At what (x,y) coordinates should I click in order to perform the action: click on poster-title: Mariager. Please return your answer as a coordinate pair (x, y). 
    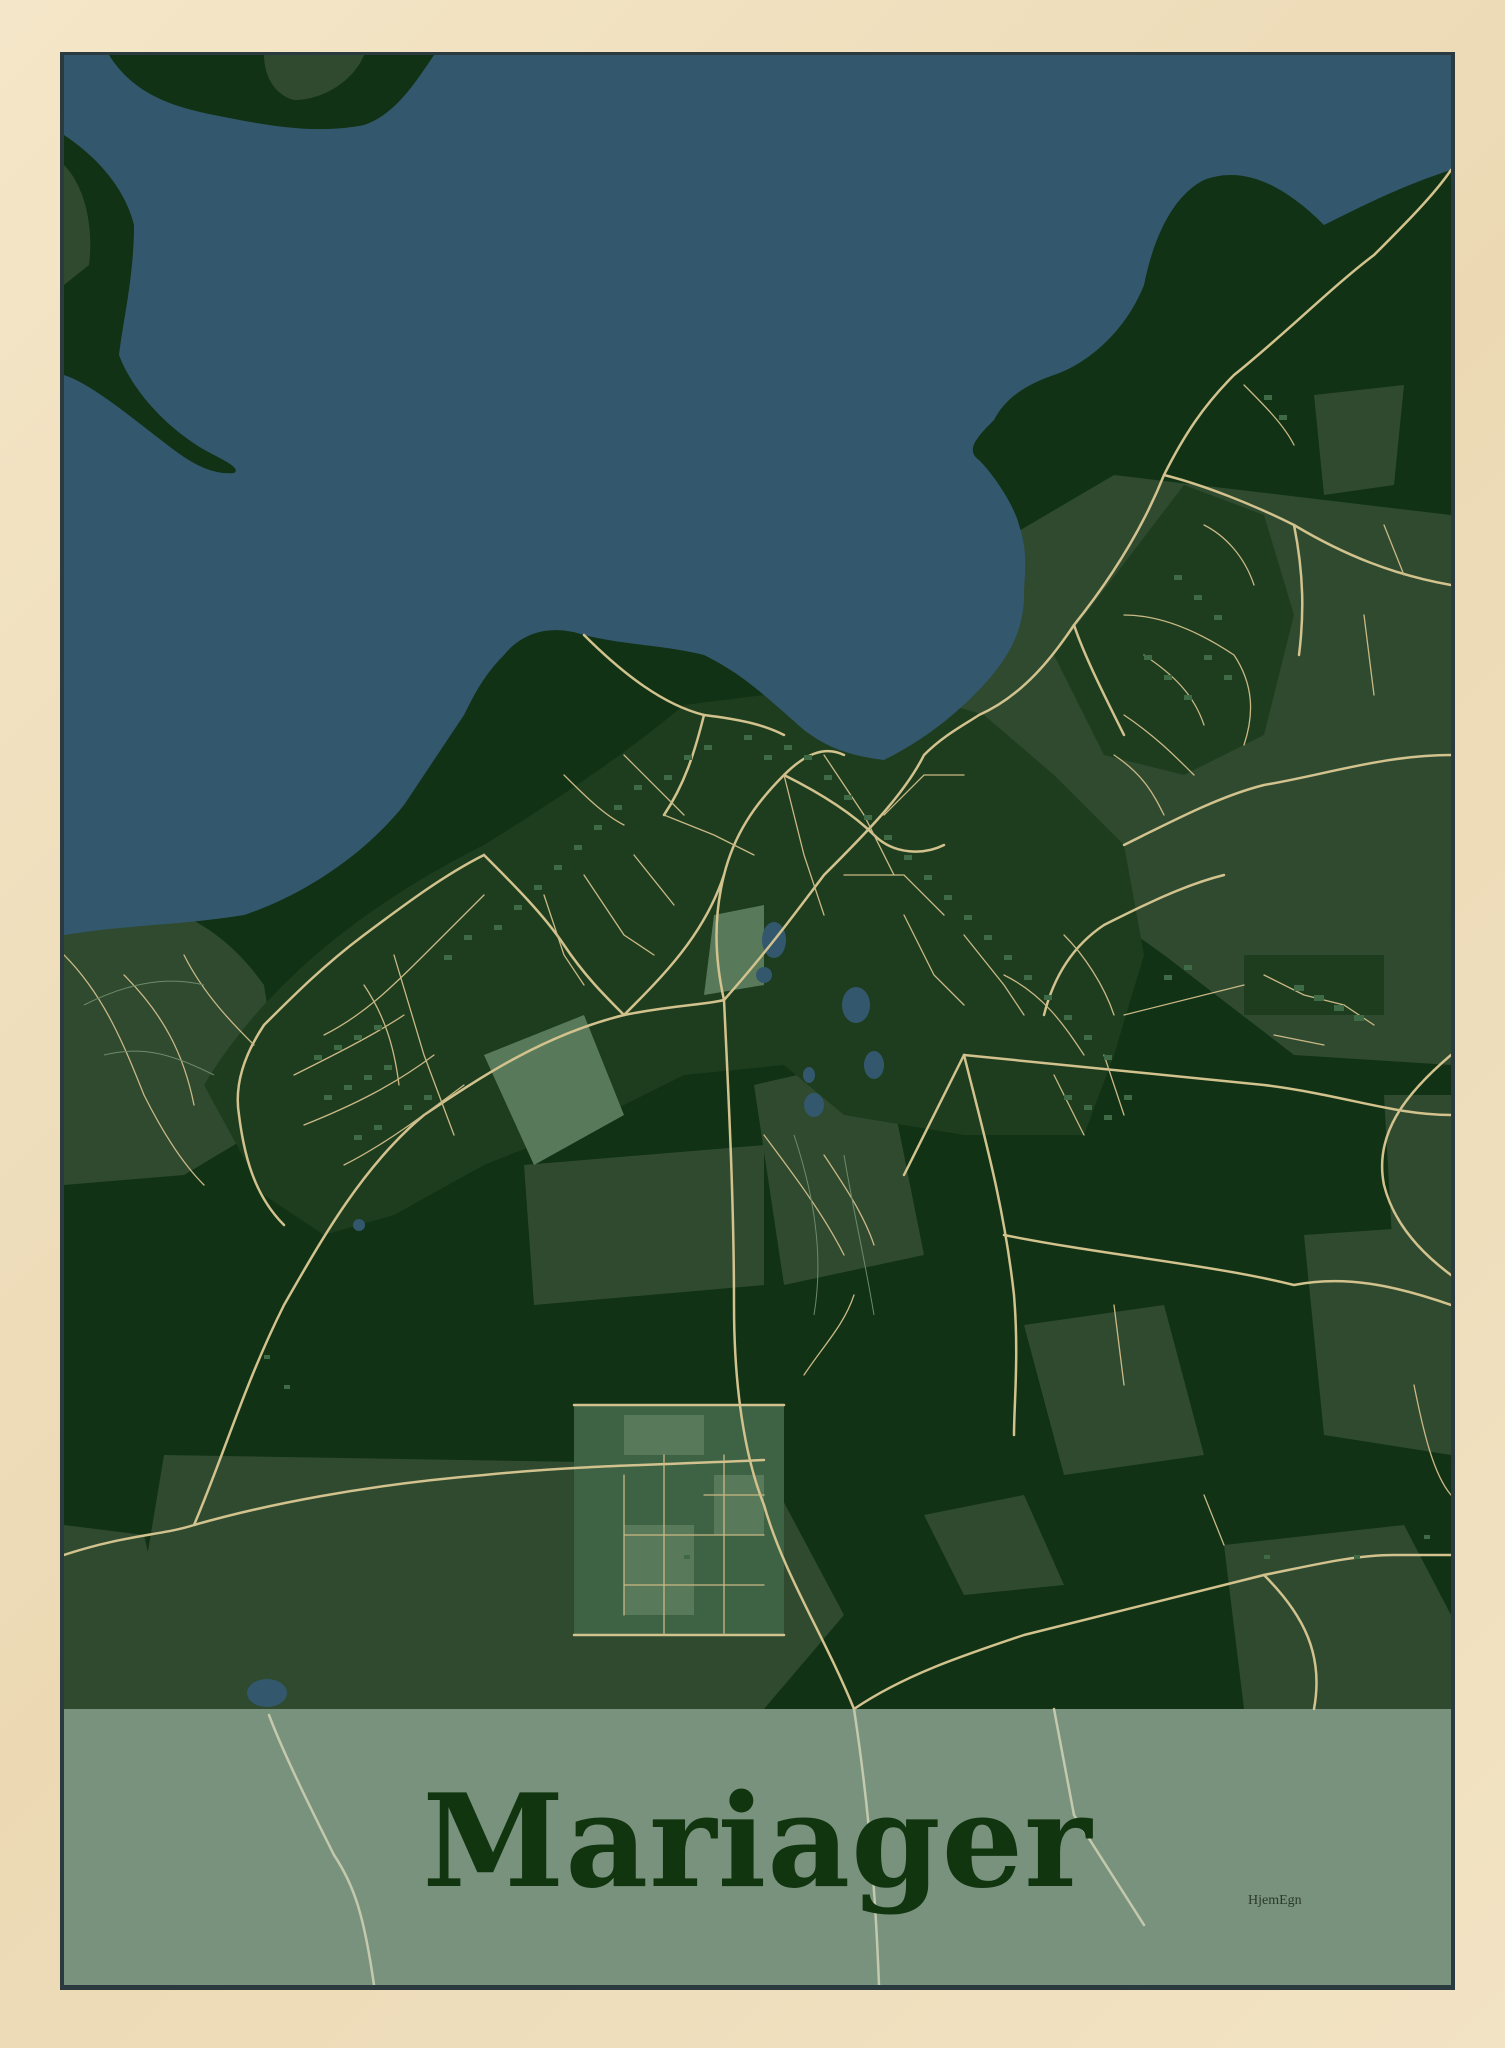
    Looking at the image, I should click on (757, 1842).